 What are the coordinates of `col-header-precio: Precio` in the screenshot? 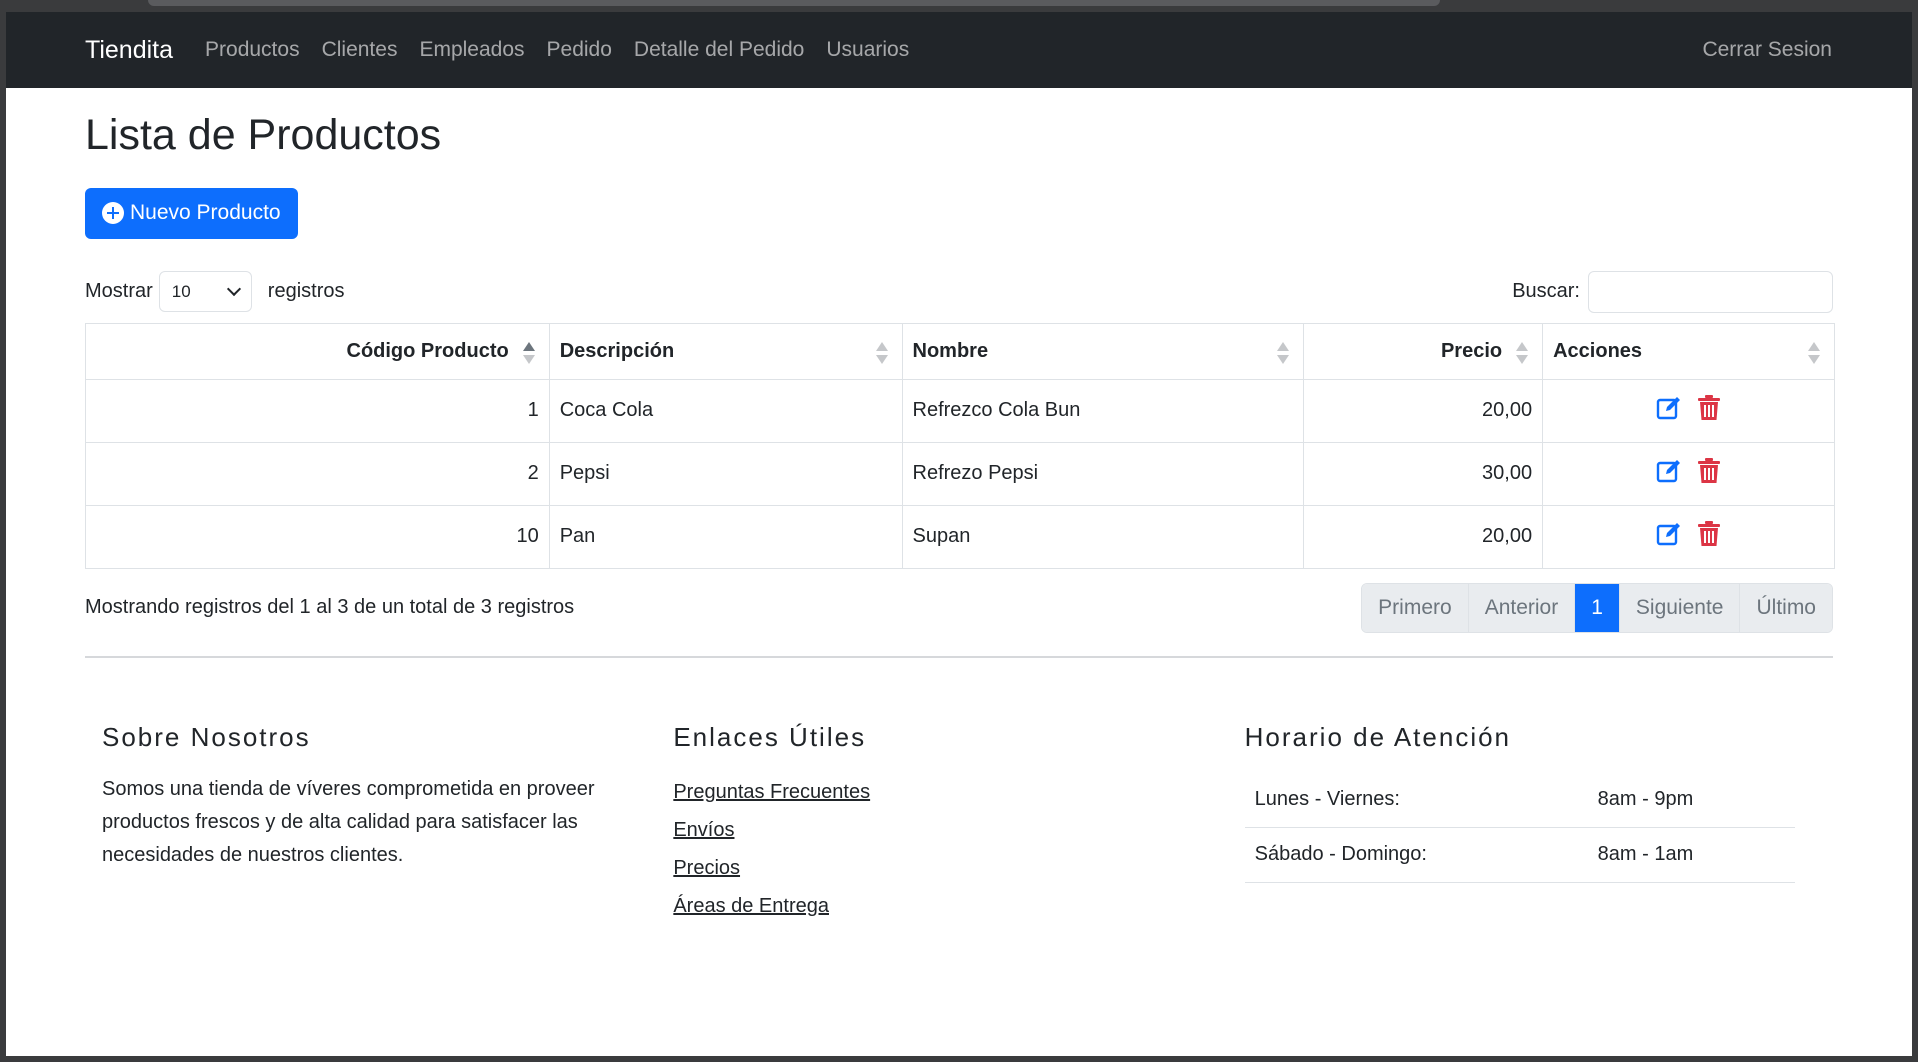 It's located at (1423, 351).